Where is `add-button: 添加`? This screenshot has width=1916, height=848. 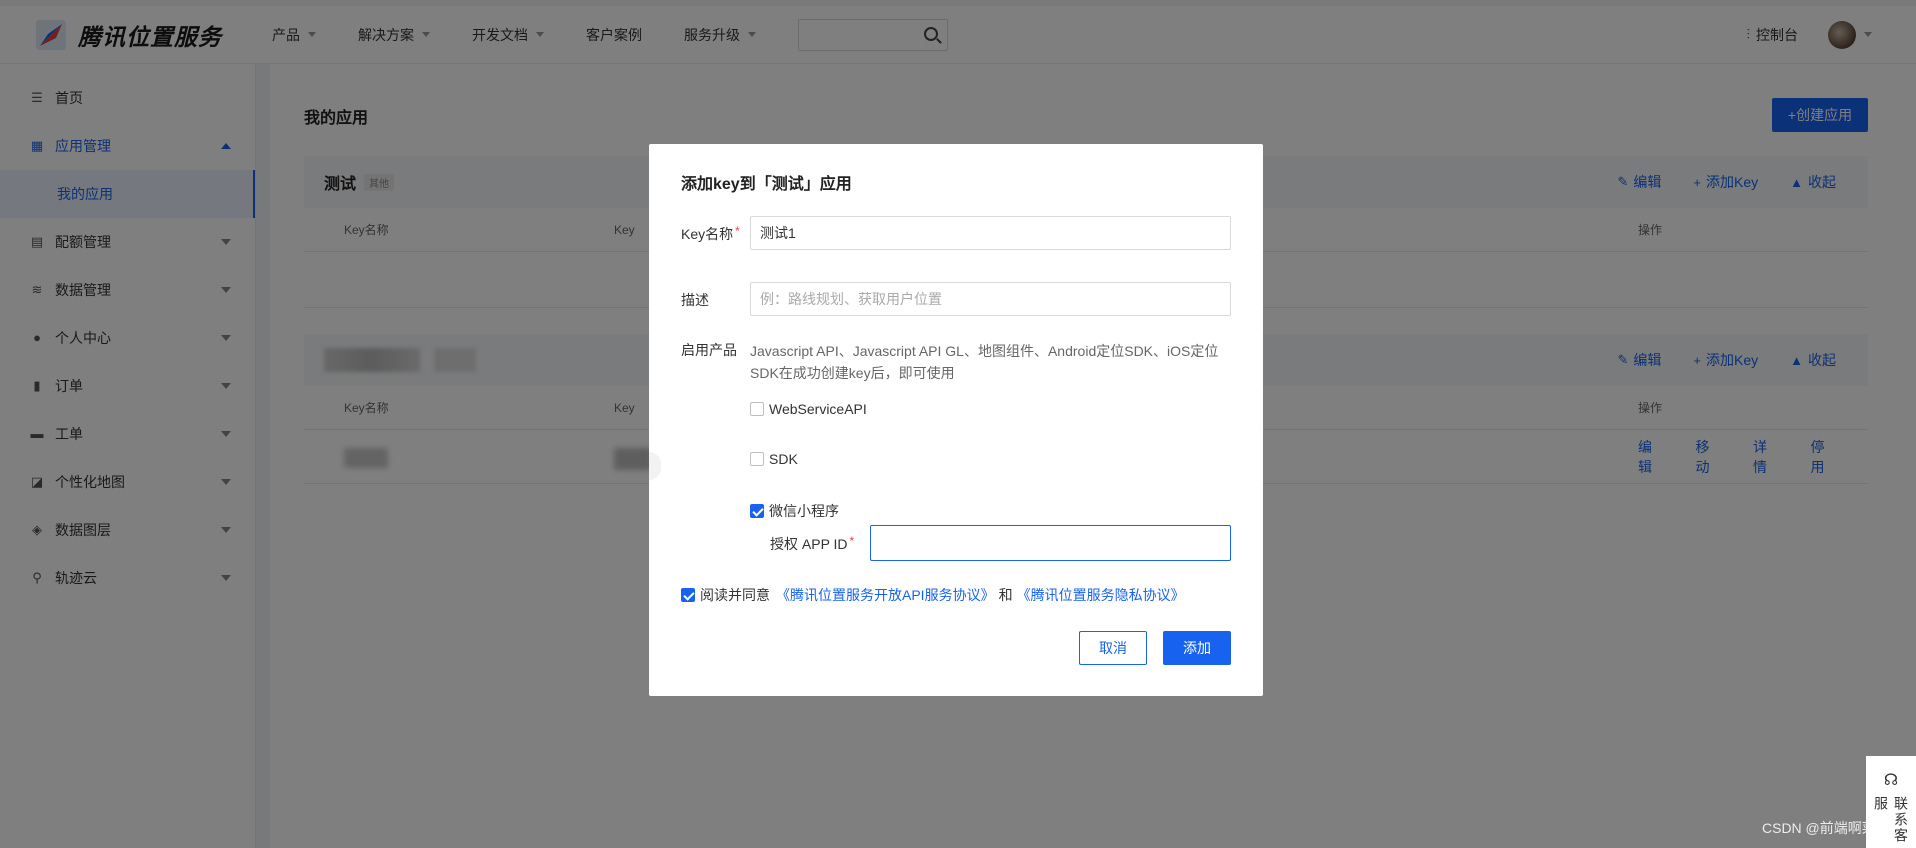 add-button: 添加 is located at coordinates (1197, 648).